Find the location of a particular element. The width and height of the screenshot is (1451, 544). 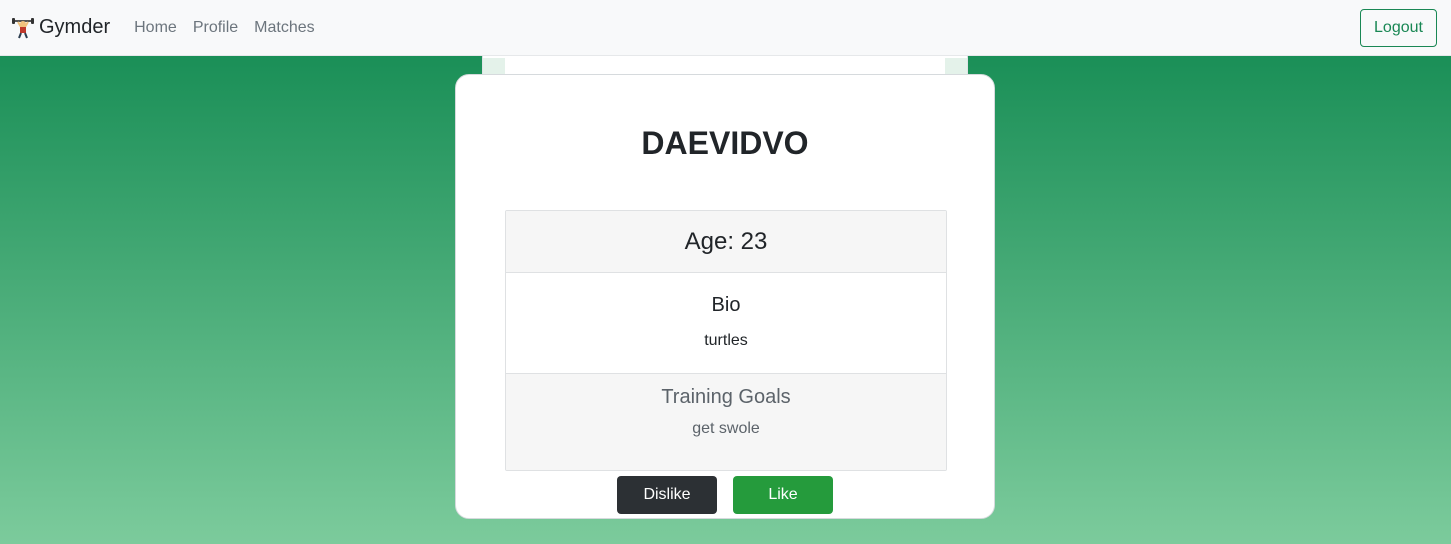

training-goals-section: Training Goals get swole is located at coordinates (726, 422).